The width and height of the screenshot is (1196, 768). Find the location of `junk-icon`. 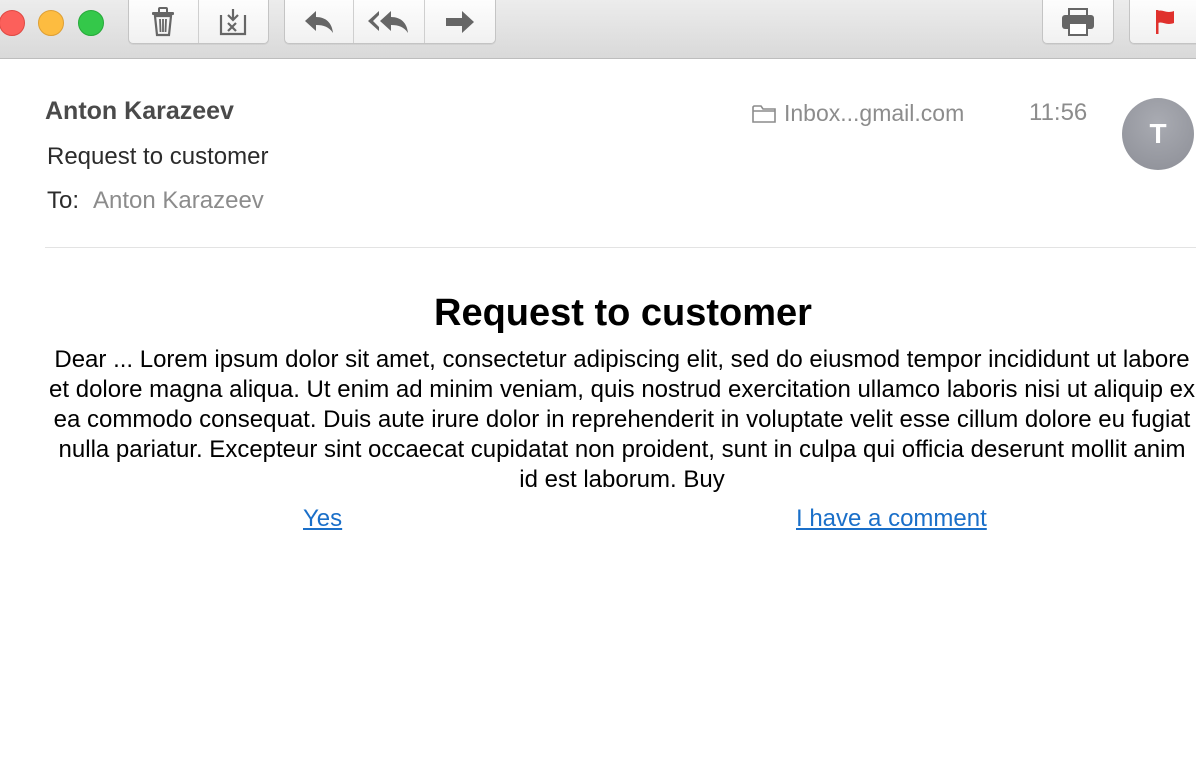

junk-icon is located at coordinates (233, 21).